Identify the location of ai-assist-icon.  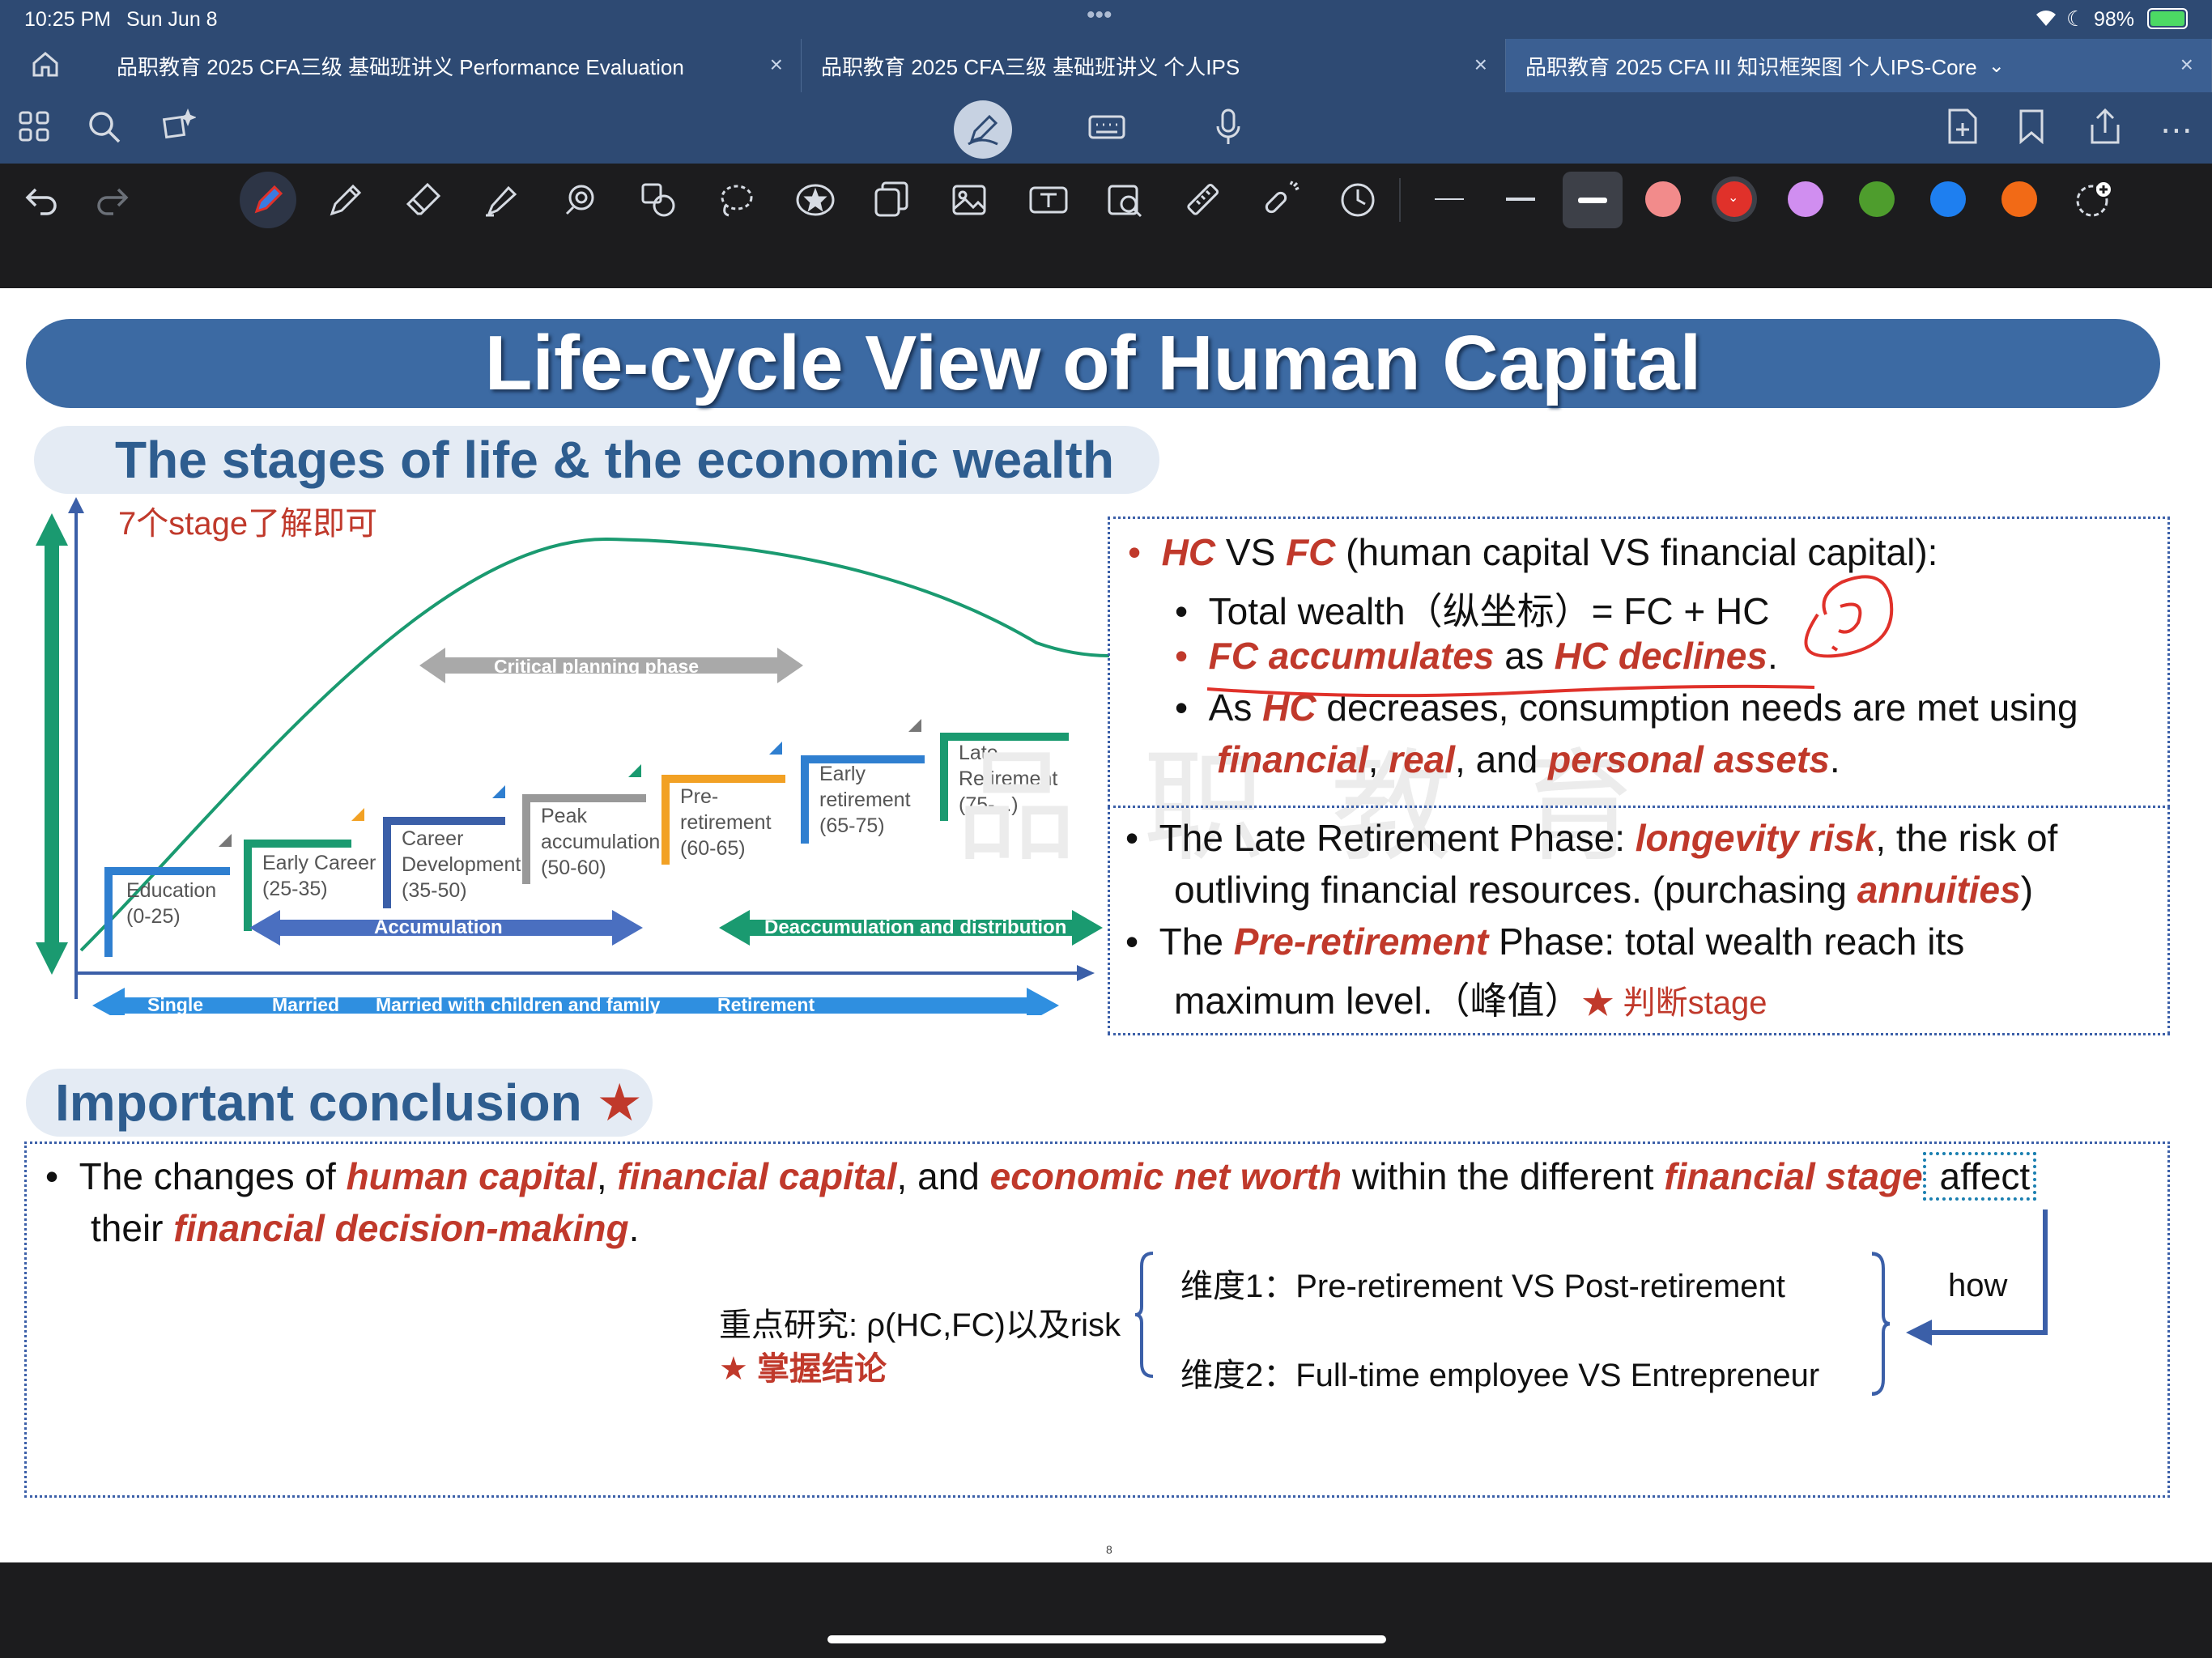
(178, 127).